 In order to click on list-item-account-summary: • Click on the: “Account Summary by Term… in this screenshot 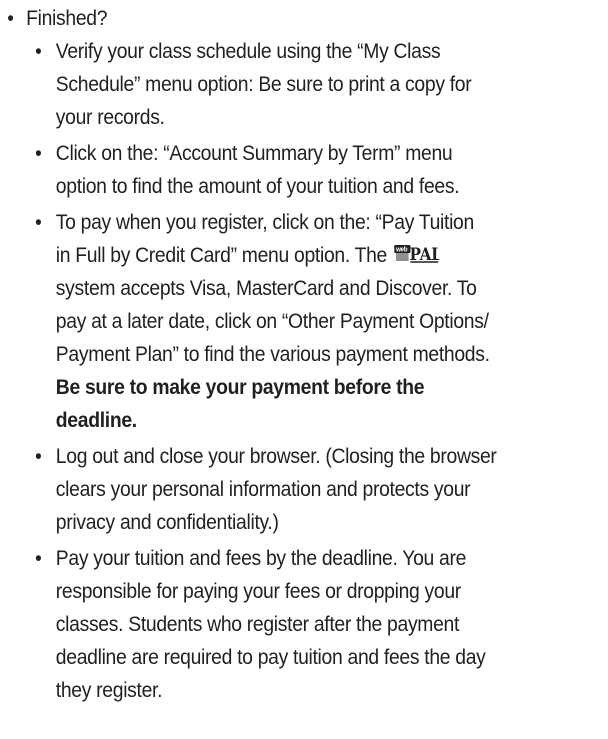, I will do `click(304, 170)`.